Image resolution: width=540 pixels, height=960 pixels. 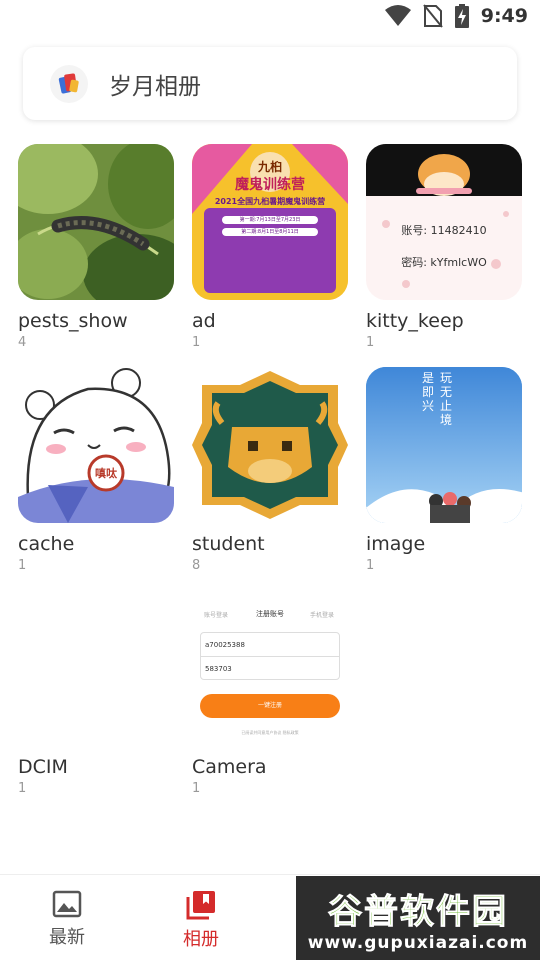 I want to click on album-thumbnail: 账号: 11482410 密码: kYfmlcWO, so click(x=444, y=222).